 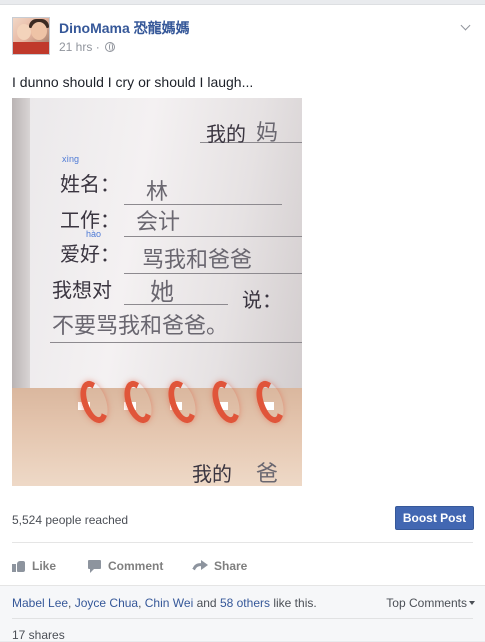 I want to click on name-pinyin: xìng, so click(x=71, y=159).